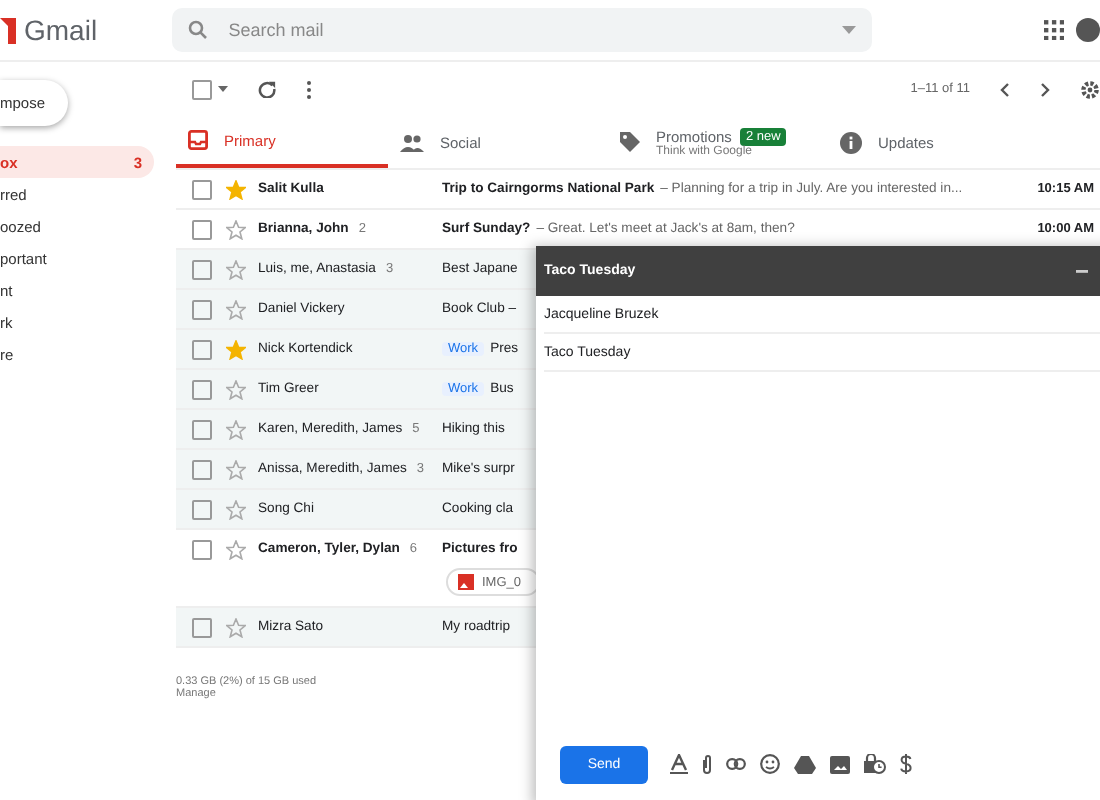 Image resolution: width=1100 pixels, height=800 pixels. I want to click on image-icon, so click(840, 764).